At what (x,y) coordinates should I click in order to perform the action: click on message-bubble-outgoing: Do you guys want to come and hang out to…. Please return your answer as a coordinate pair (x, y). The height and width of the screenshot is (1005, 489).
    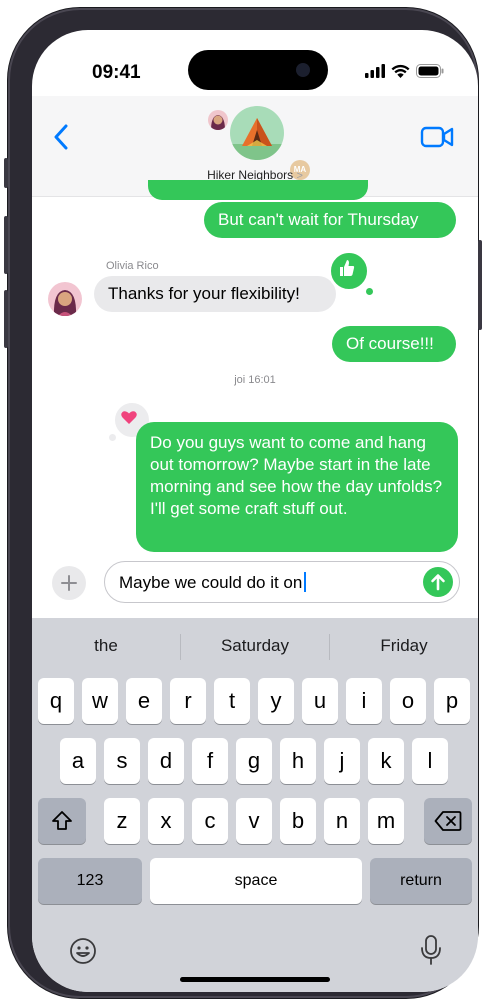
    Looking at the image, I should click on (297, 487).